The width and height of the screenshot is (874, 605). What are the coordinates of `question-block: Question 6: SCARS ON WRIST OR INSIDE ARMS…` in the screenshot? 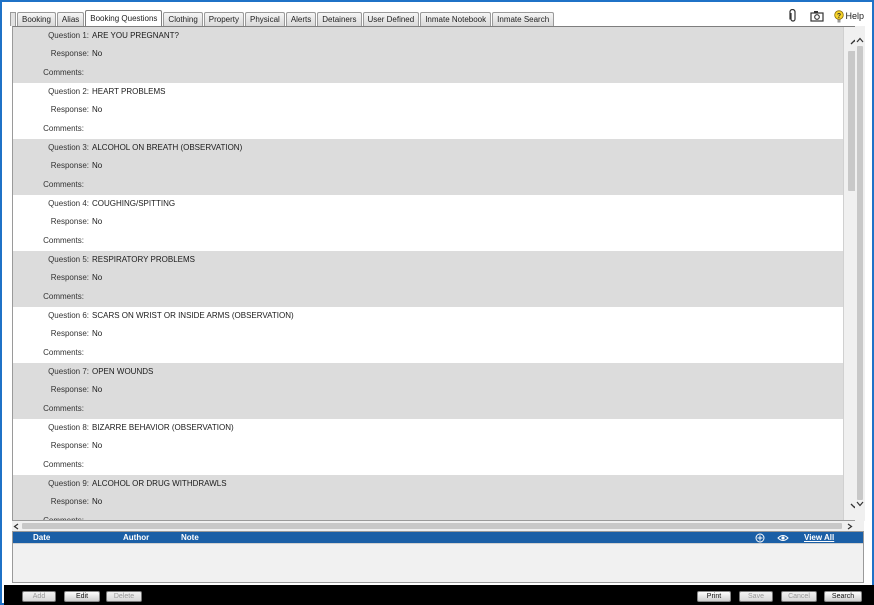 It's located at (428, 335).